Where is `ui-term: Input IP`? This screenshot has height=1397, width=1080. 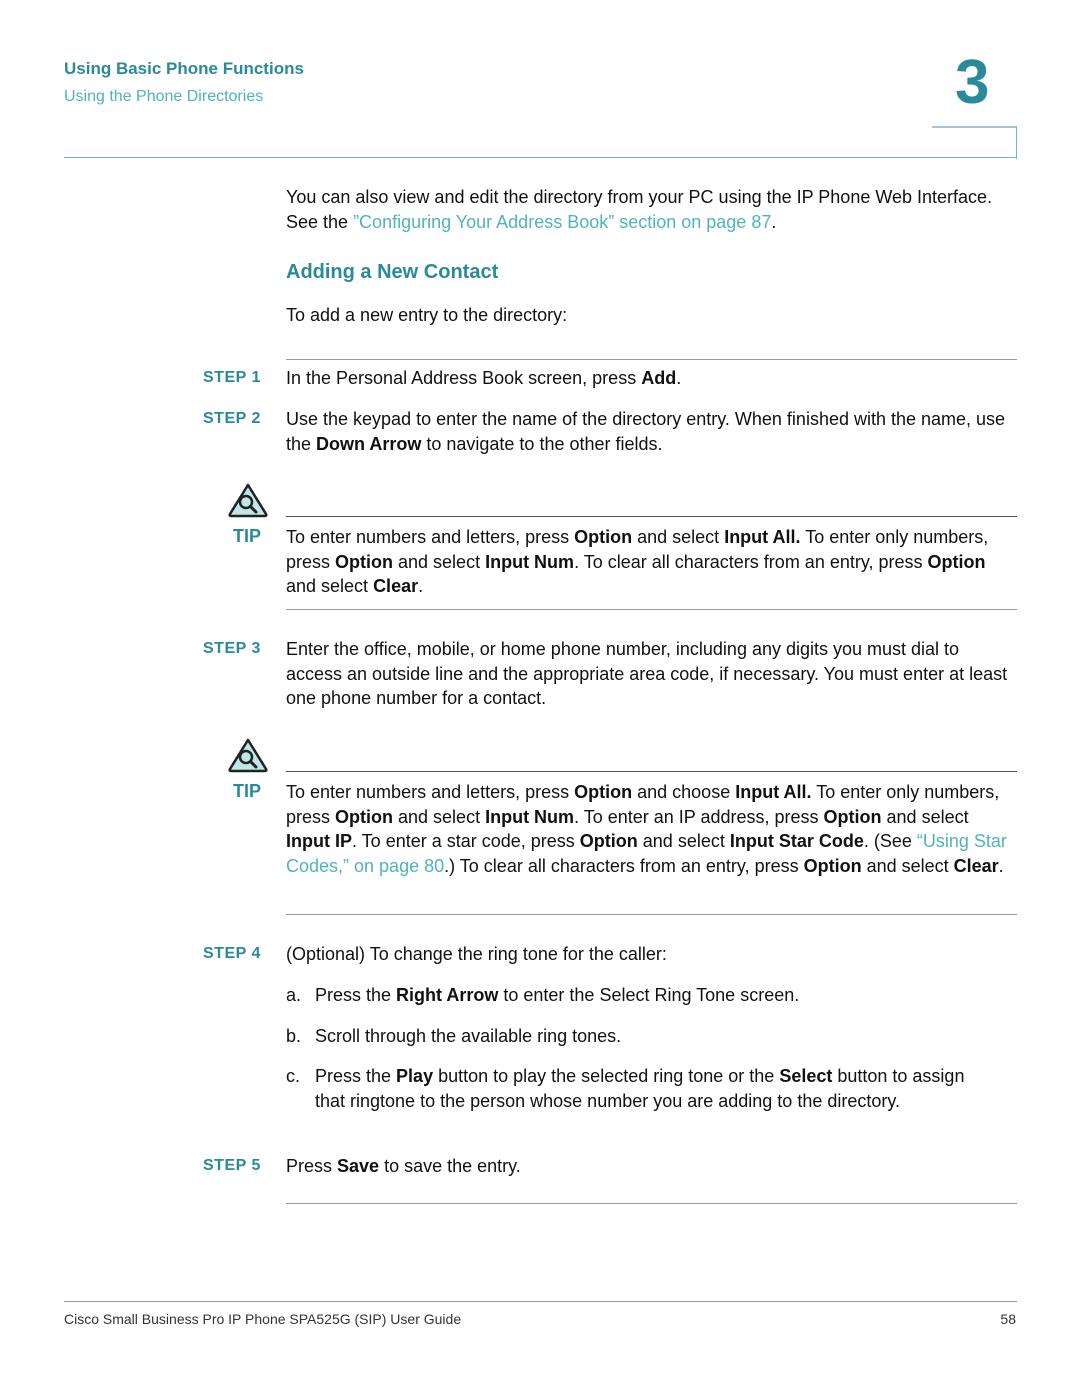 ui-term: Input IP is located at coordinates (319, 841).